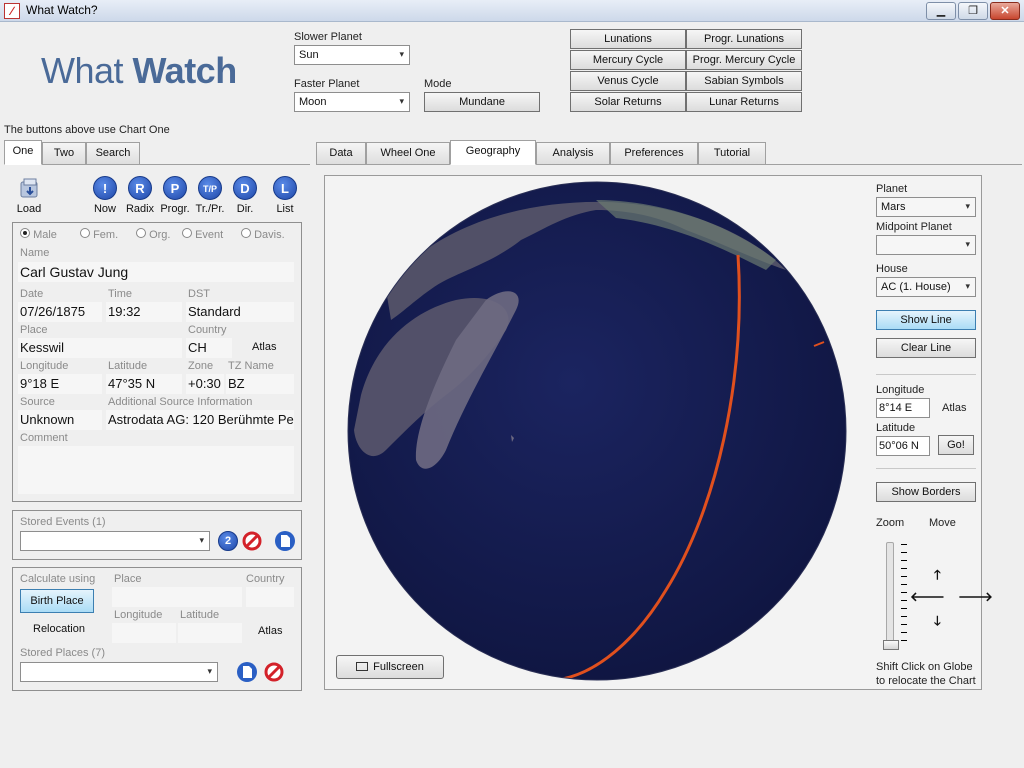  Describe the element at coordinates (260, 384) in the screenshot. I see `tz-field: BZ` at that location.